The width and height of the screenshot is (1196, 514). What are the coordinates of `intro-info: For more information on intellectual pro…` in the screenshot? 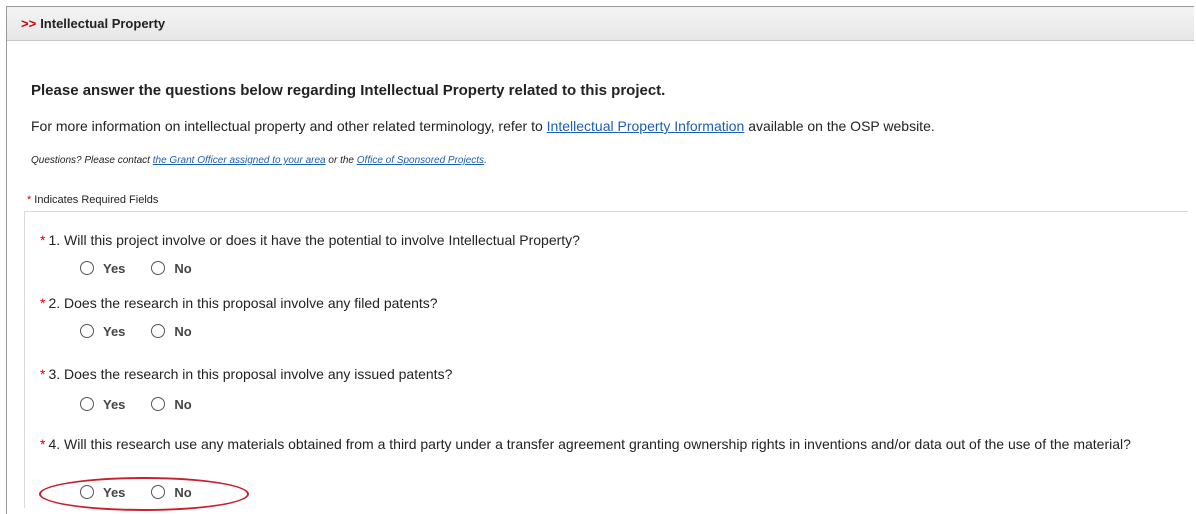 It's located at (483, 126).